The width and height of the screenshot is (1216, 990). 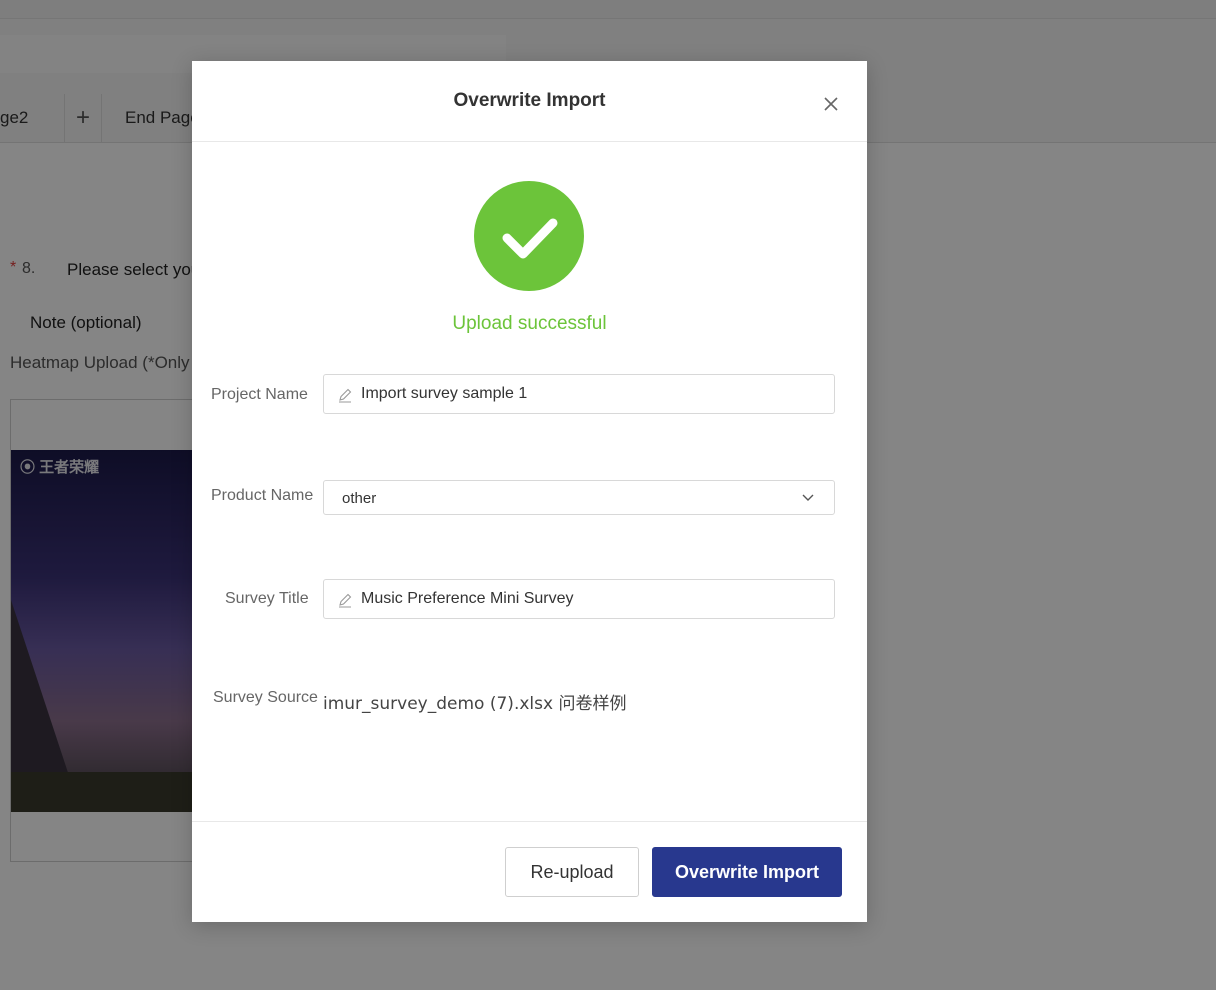 I want to click on survey-title-field, so click(x=579, y=599).